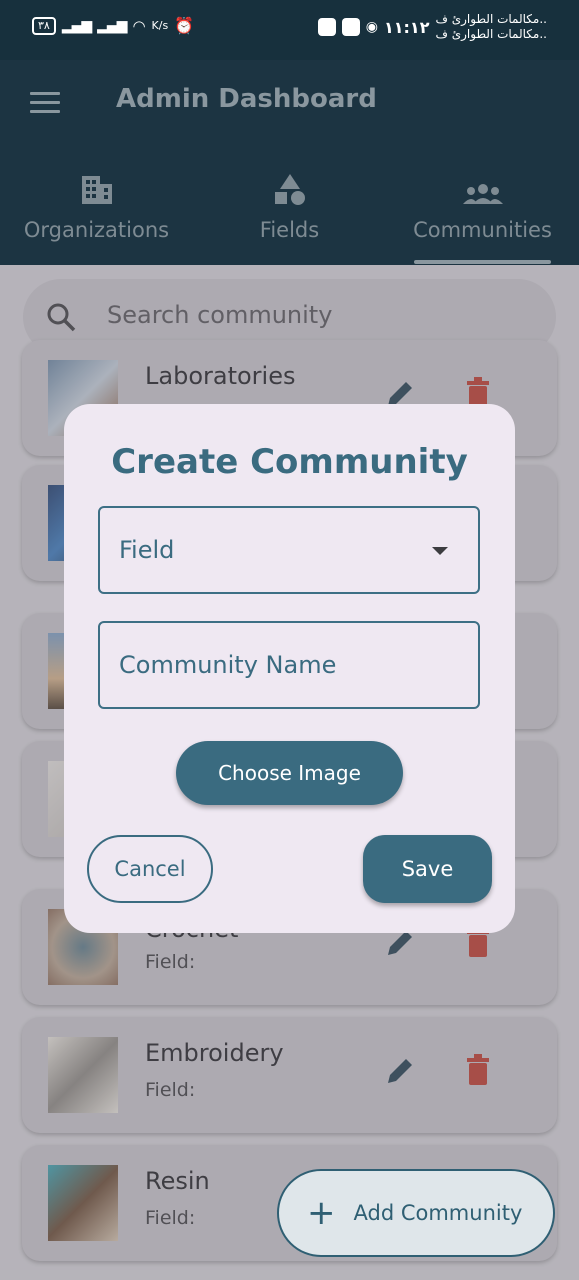 Image resolution: width=579 pixels, height=1280 pixels. What do you see at coordinates (289, 462) in the screenshot?
I see `dialog-title: Create Community` at bounding box center [289, 462].